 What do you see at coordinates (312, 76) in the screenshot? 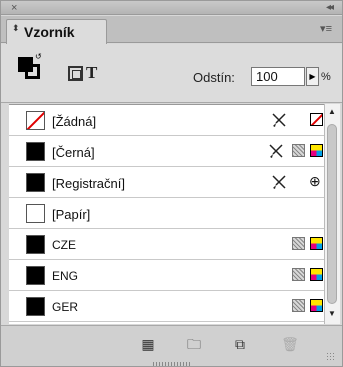
I see `tint-slider-arrow-icon: ▶` at bounding box center [312, 76].